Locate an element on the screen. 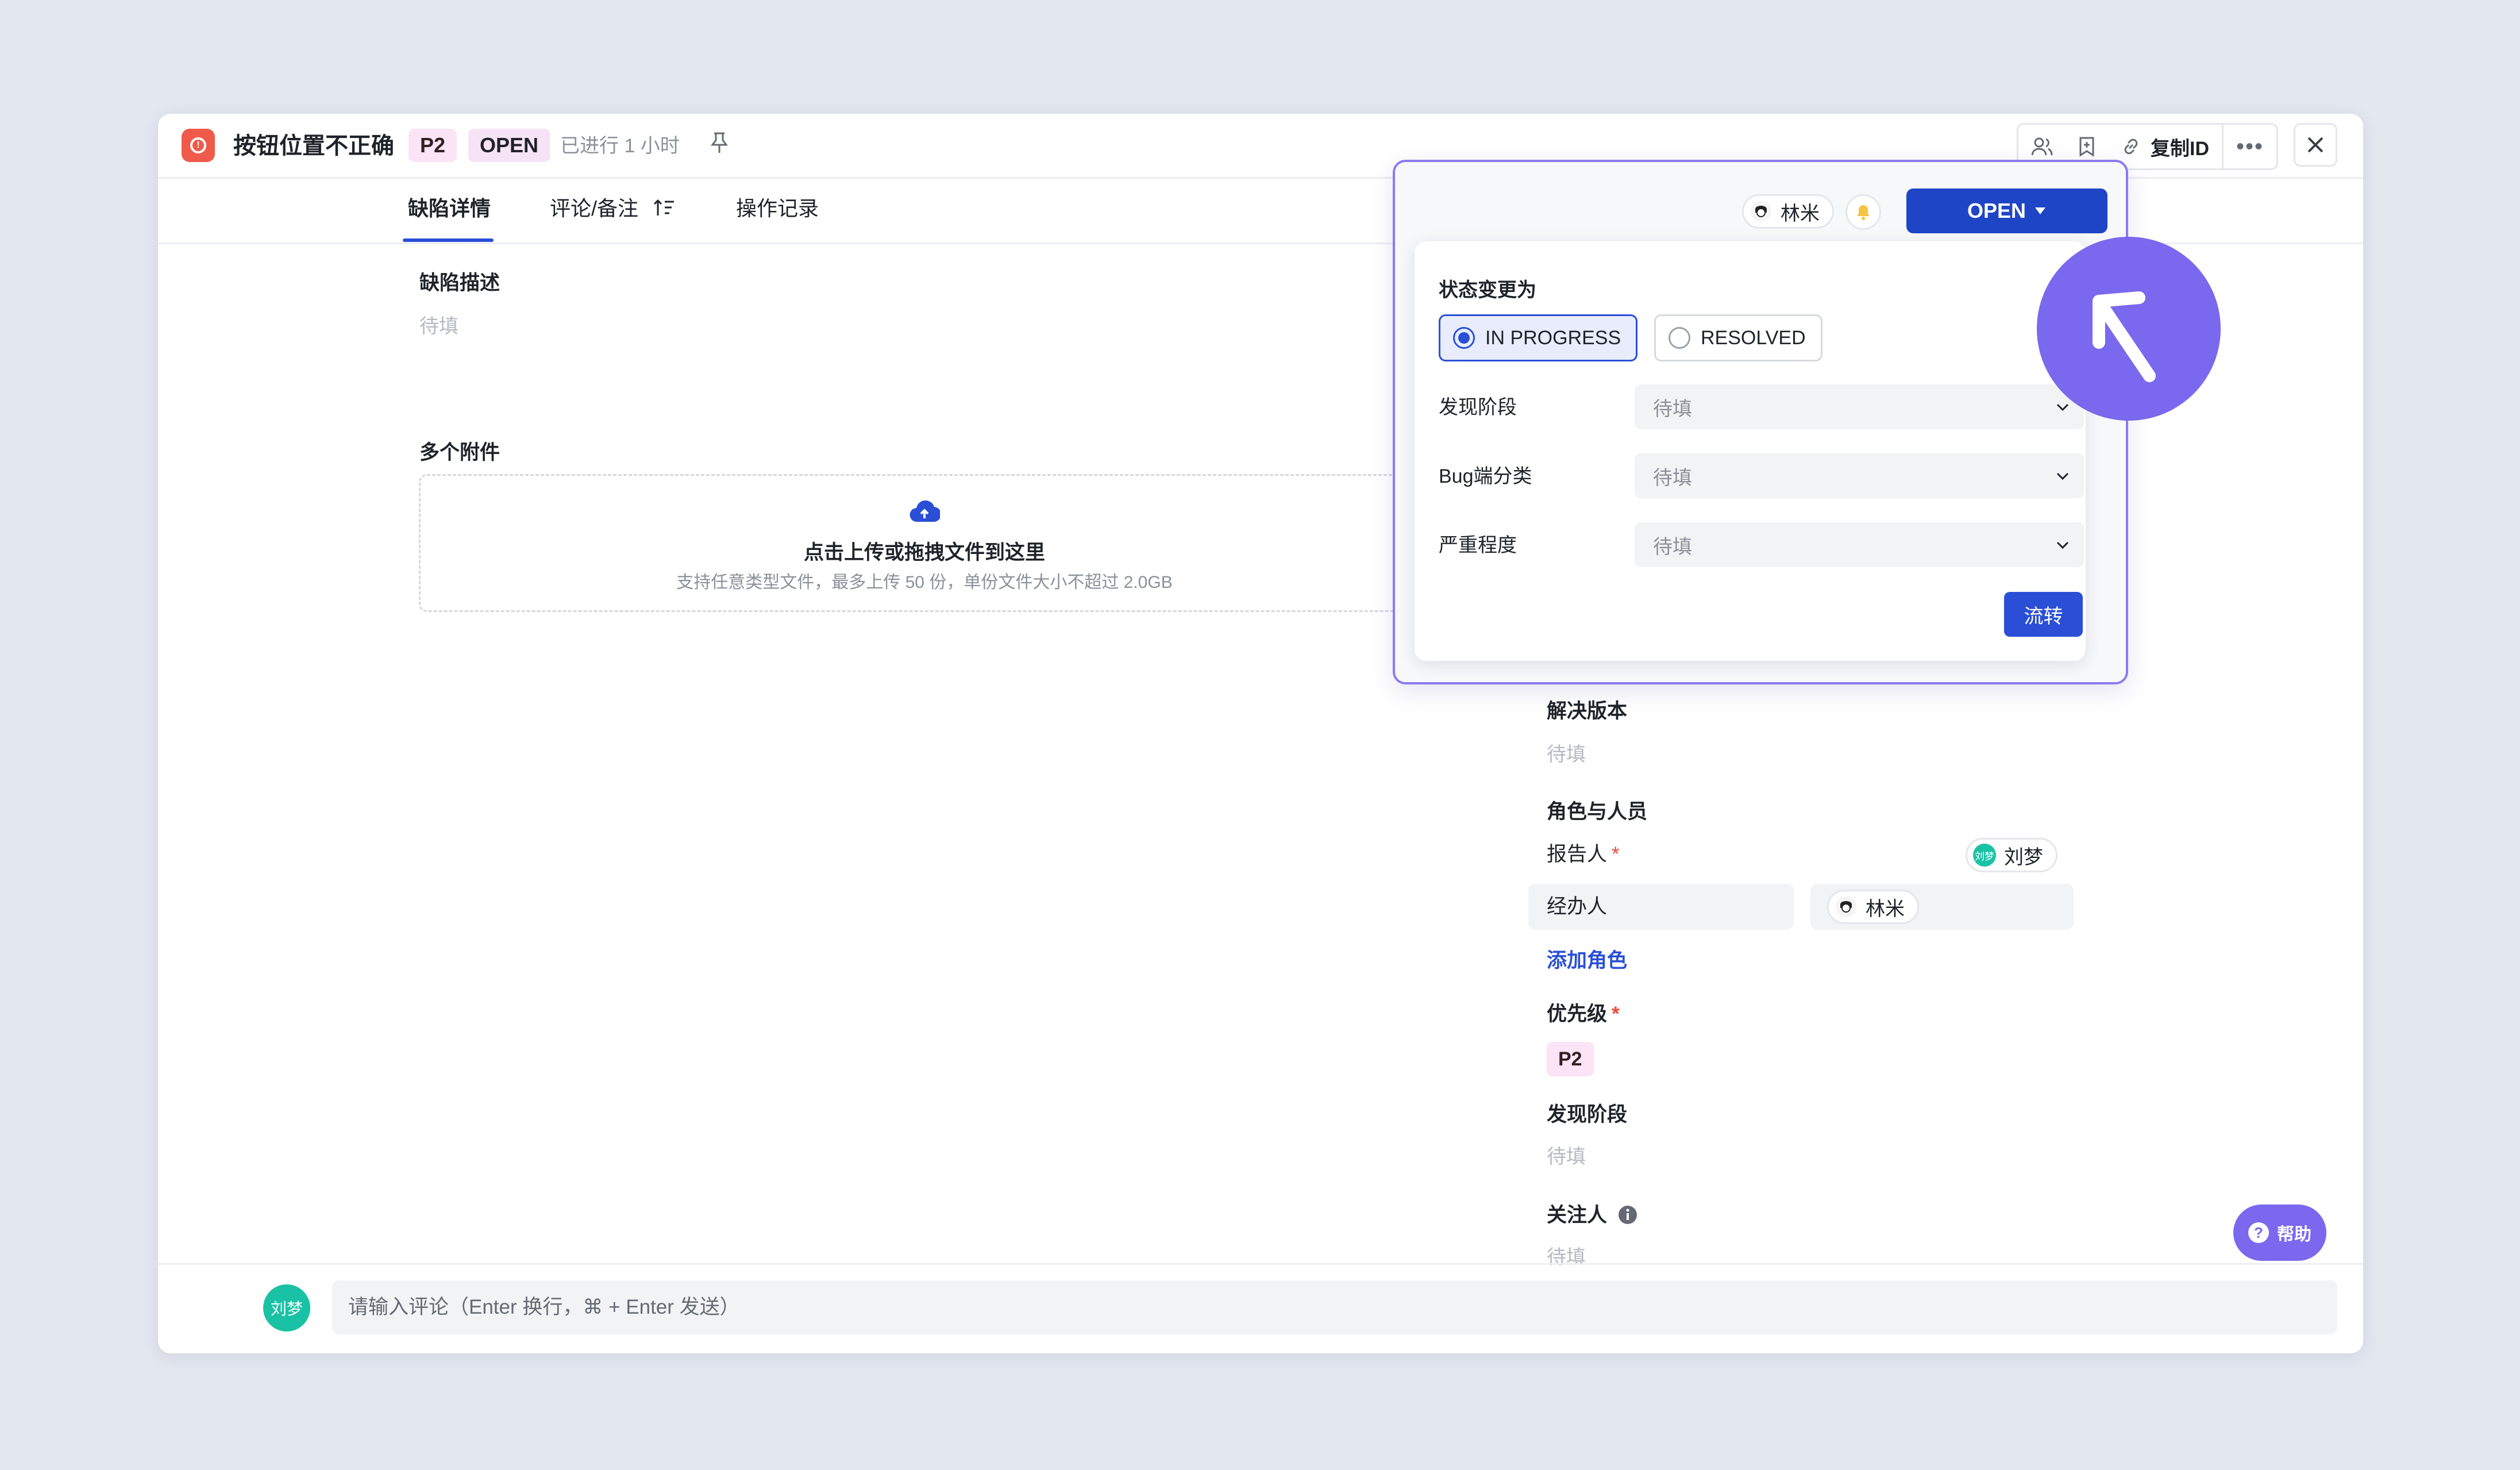  transition-submit-button: 流转 is located at coordinates (2043, 614).